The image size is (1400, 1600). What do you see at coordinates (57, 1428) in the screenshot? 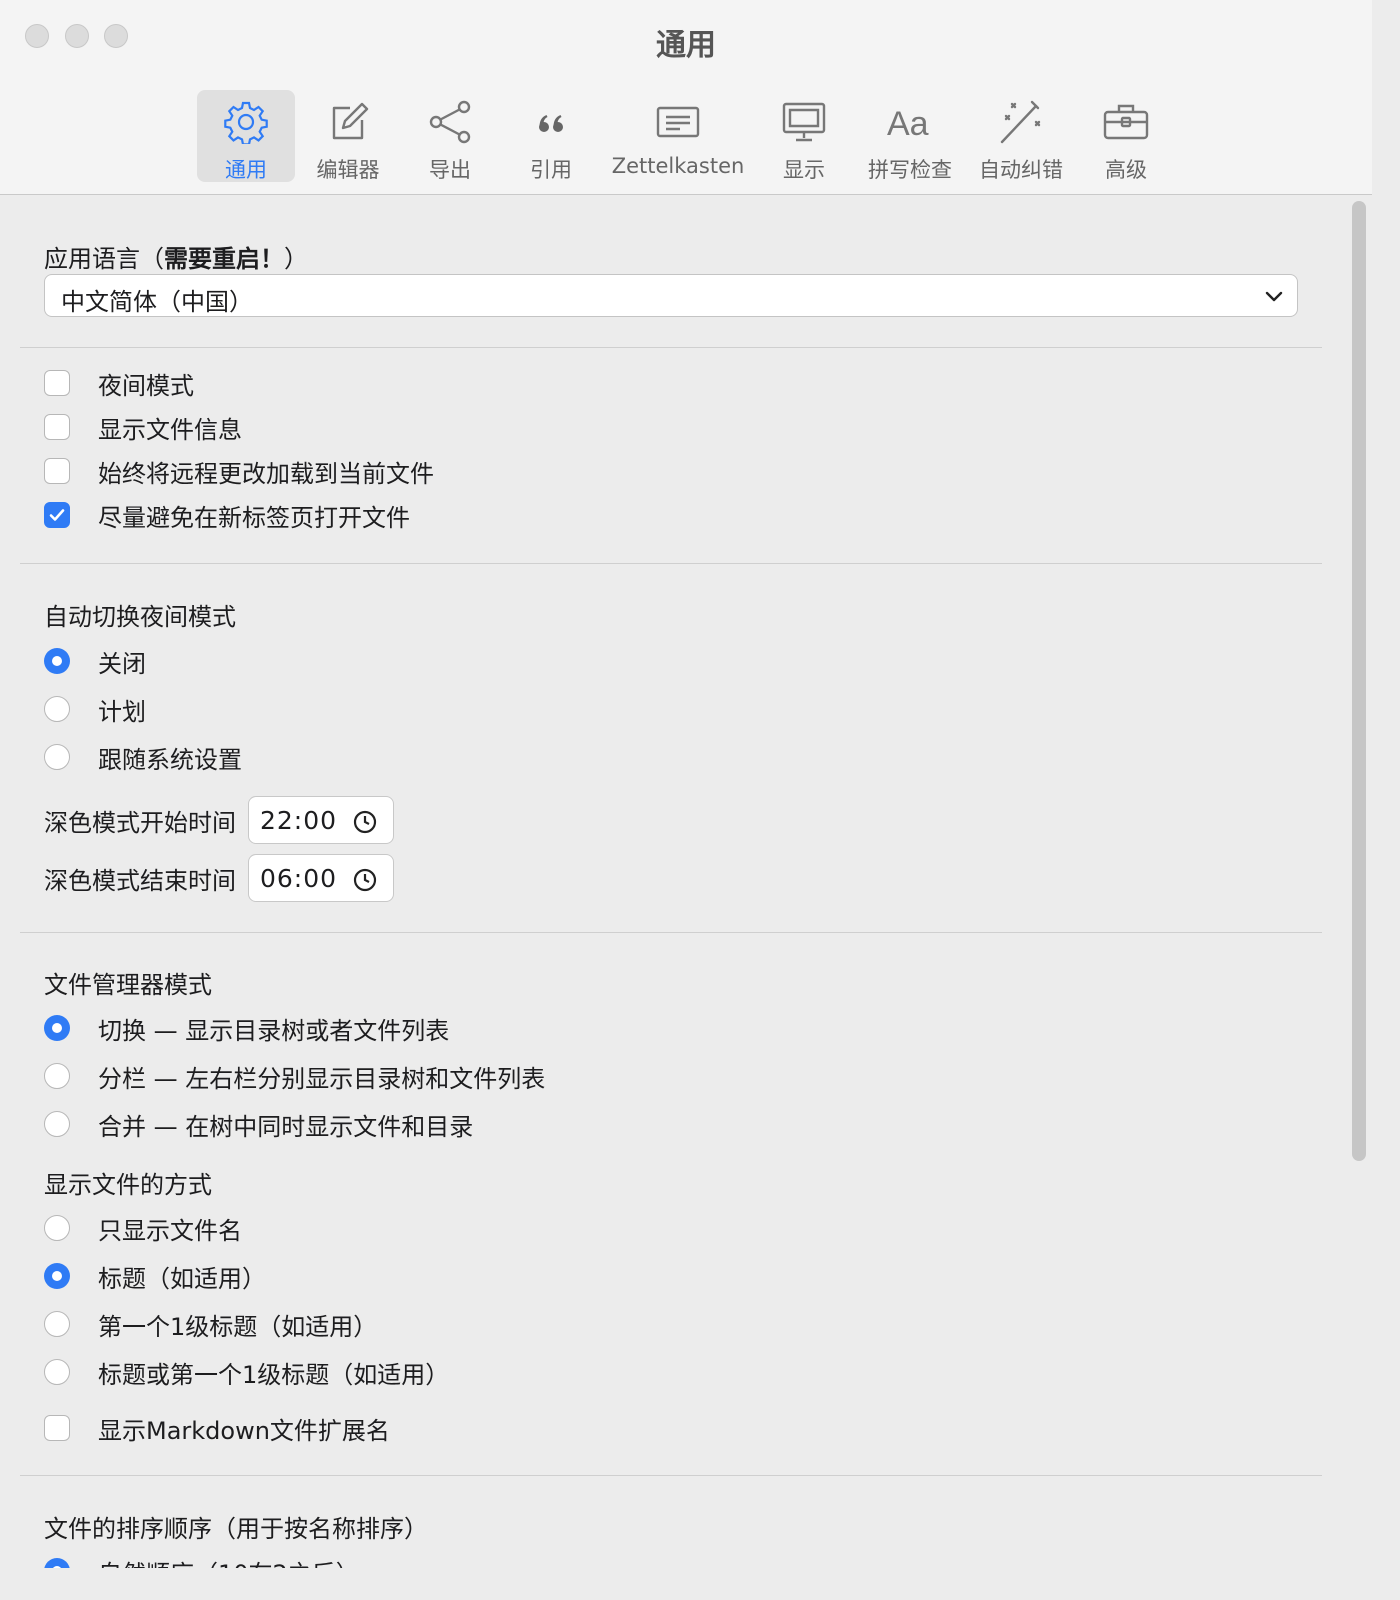
I see `show-md-extension-checkbox` at bounding box center [57, 1428].